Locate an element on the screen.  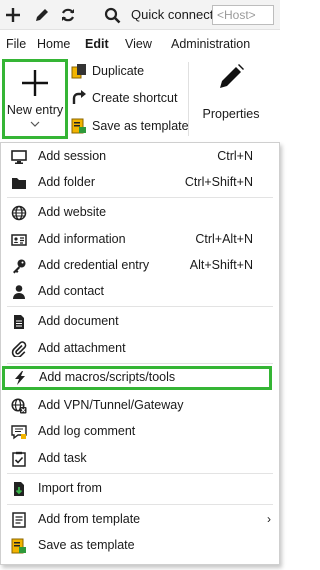
menu-item-add-macros-scripts-tools: Add macros/scripts/tools is located at coordinates (137, 378).